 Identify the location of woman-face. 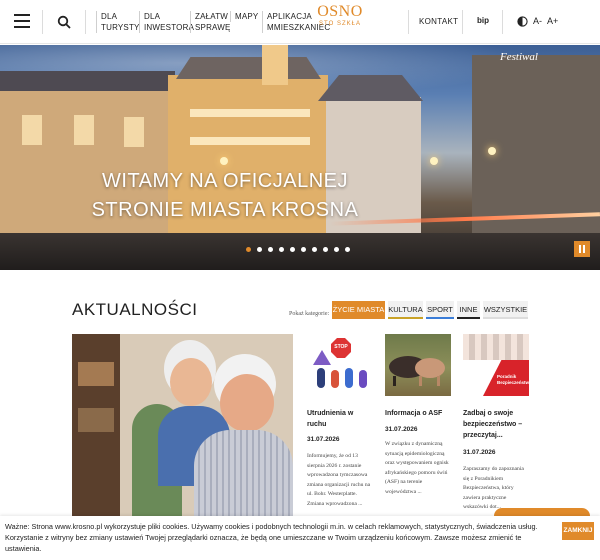
(191, 382).